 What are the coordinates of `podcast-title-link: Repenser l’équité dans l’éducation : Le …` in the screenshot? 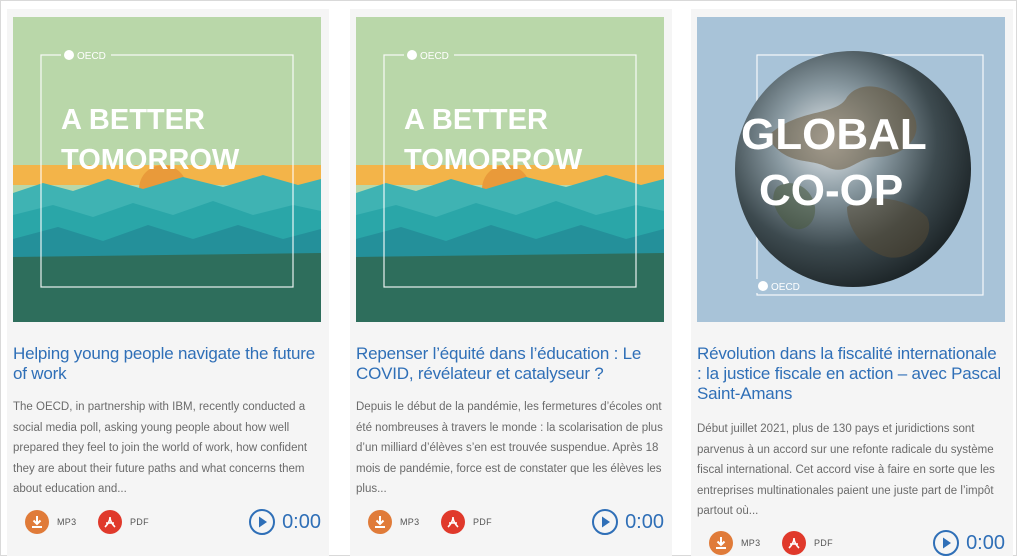 It's located at (510, 364).